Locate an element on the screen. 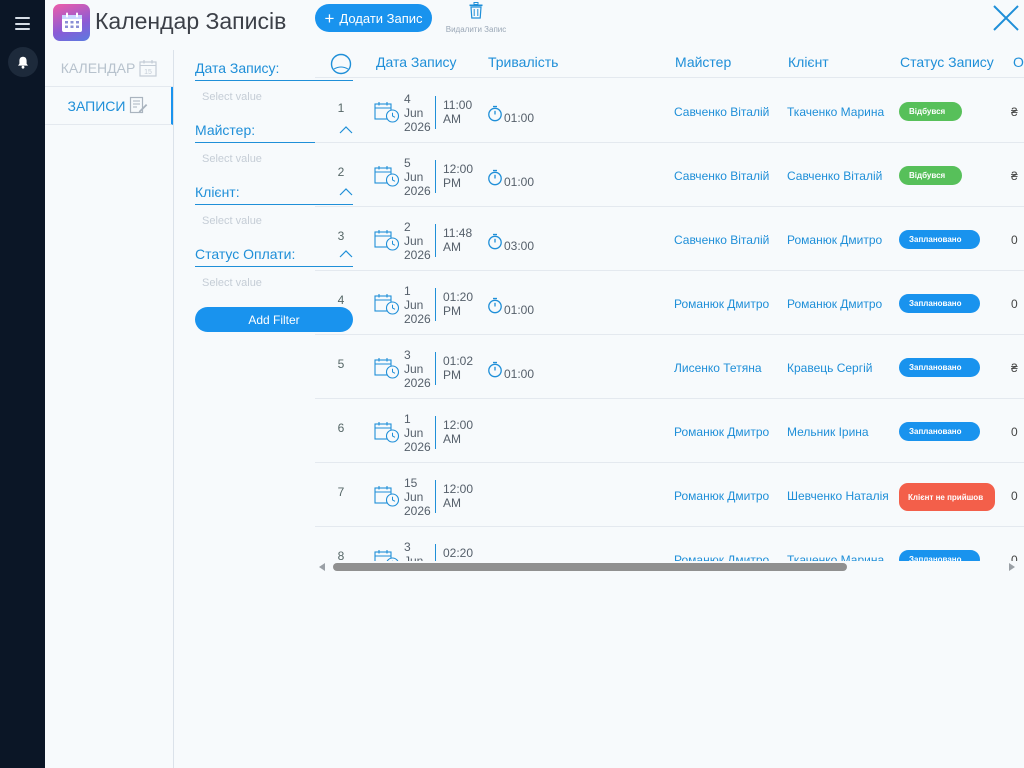 The width and height of the screenshot is (1024, 768). filter-label: Клієнт: is located at coordinates (217, 192).